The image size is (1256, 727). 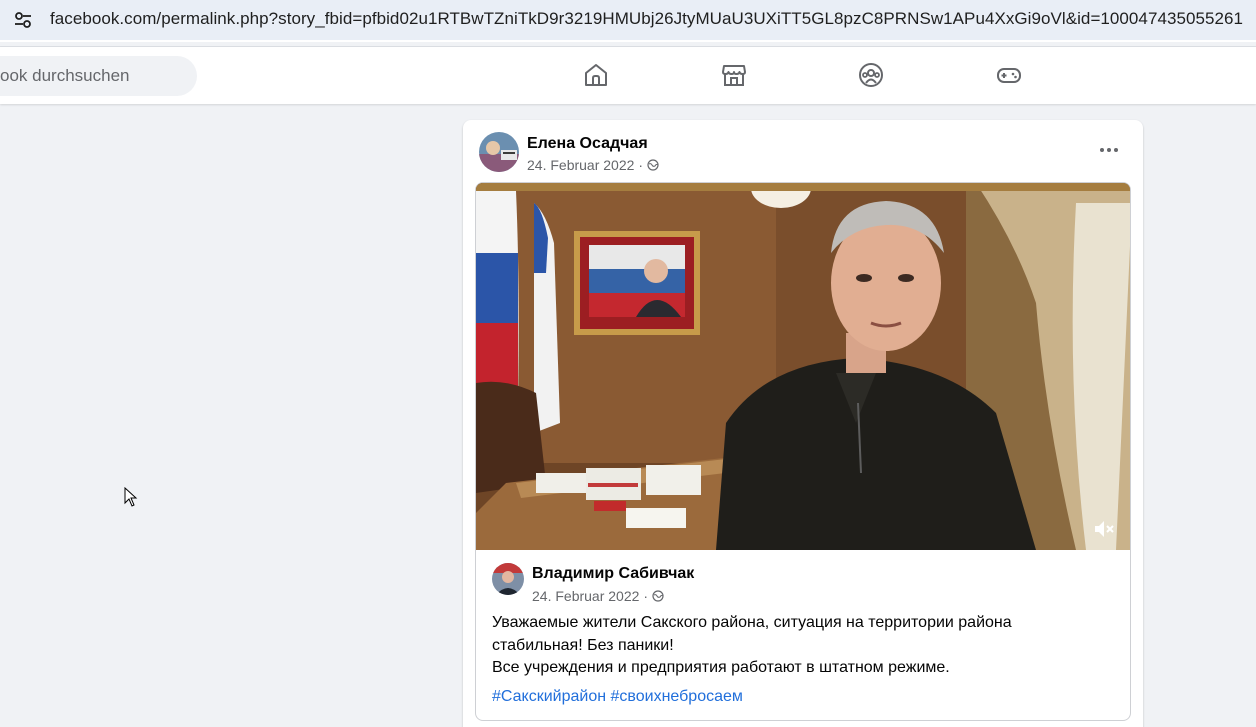 What do you see at coordinates (583, 645) in the screenshot?
I see `post-text-line: стабильная! Без паники!` at bounding box center [583, 645].